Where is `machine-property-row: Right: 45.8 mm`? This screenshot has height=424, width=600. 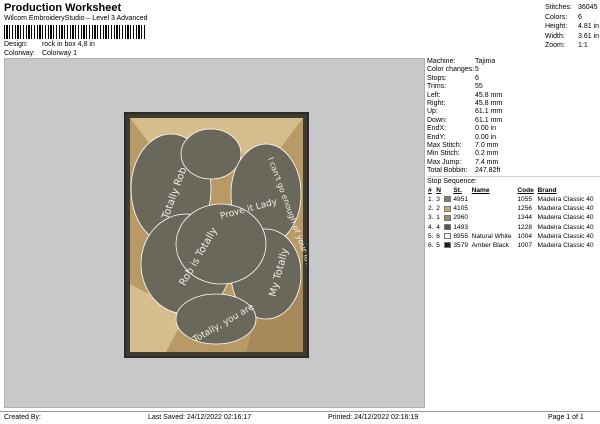
machine-property-row: Right: 45.8 mm is located at coordinates (513, 104).